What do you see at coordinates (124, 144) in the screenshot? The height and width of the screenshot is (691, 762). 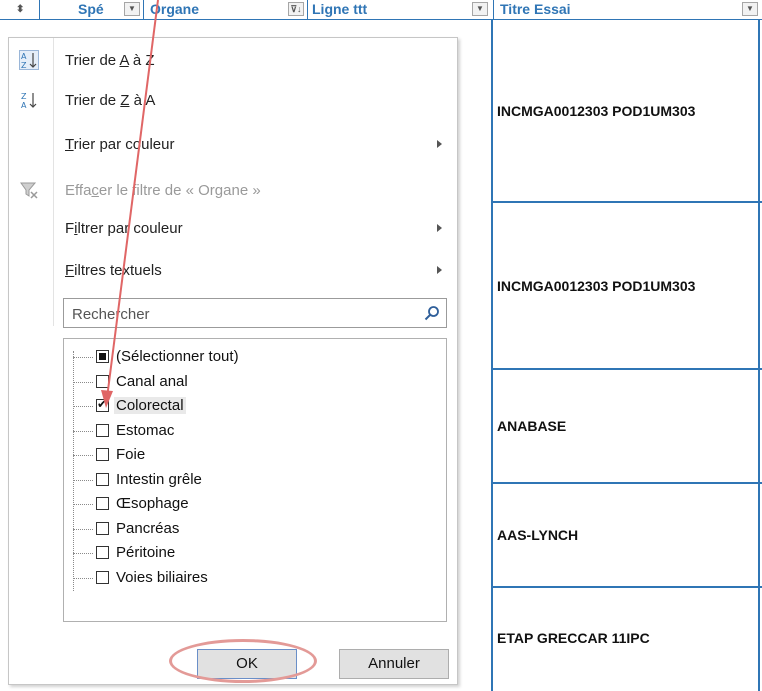 I see `label-part: rier par couleur` at bounding box center [124, 144].